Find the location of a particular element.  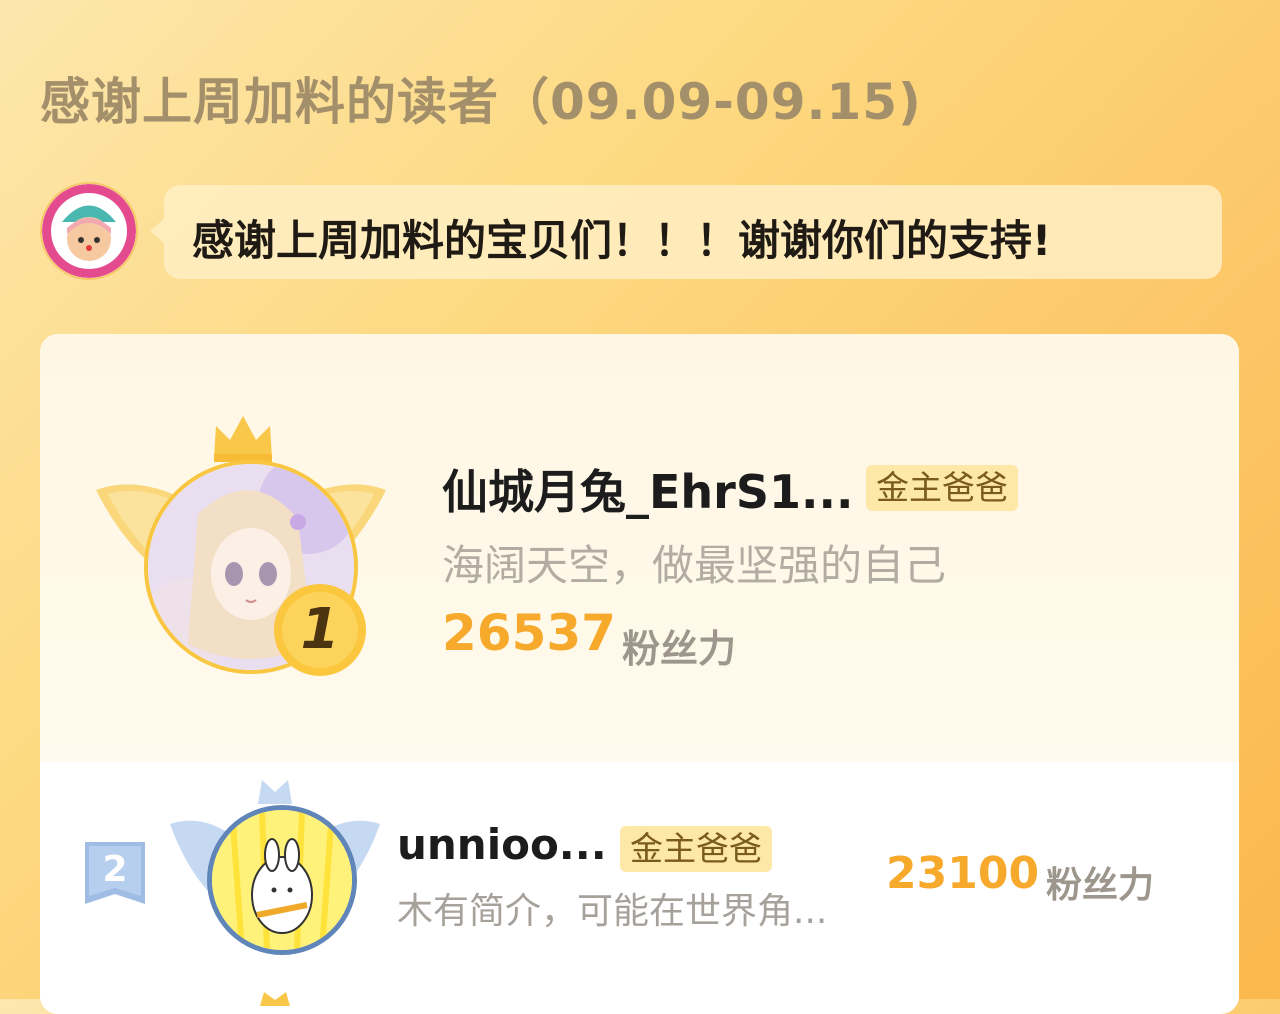

author-avatar is located at coordinates (89, 231).